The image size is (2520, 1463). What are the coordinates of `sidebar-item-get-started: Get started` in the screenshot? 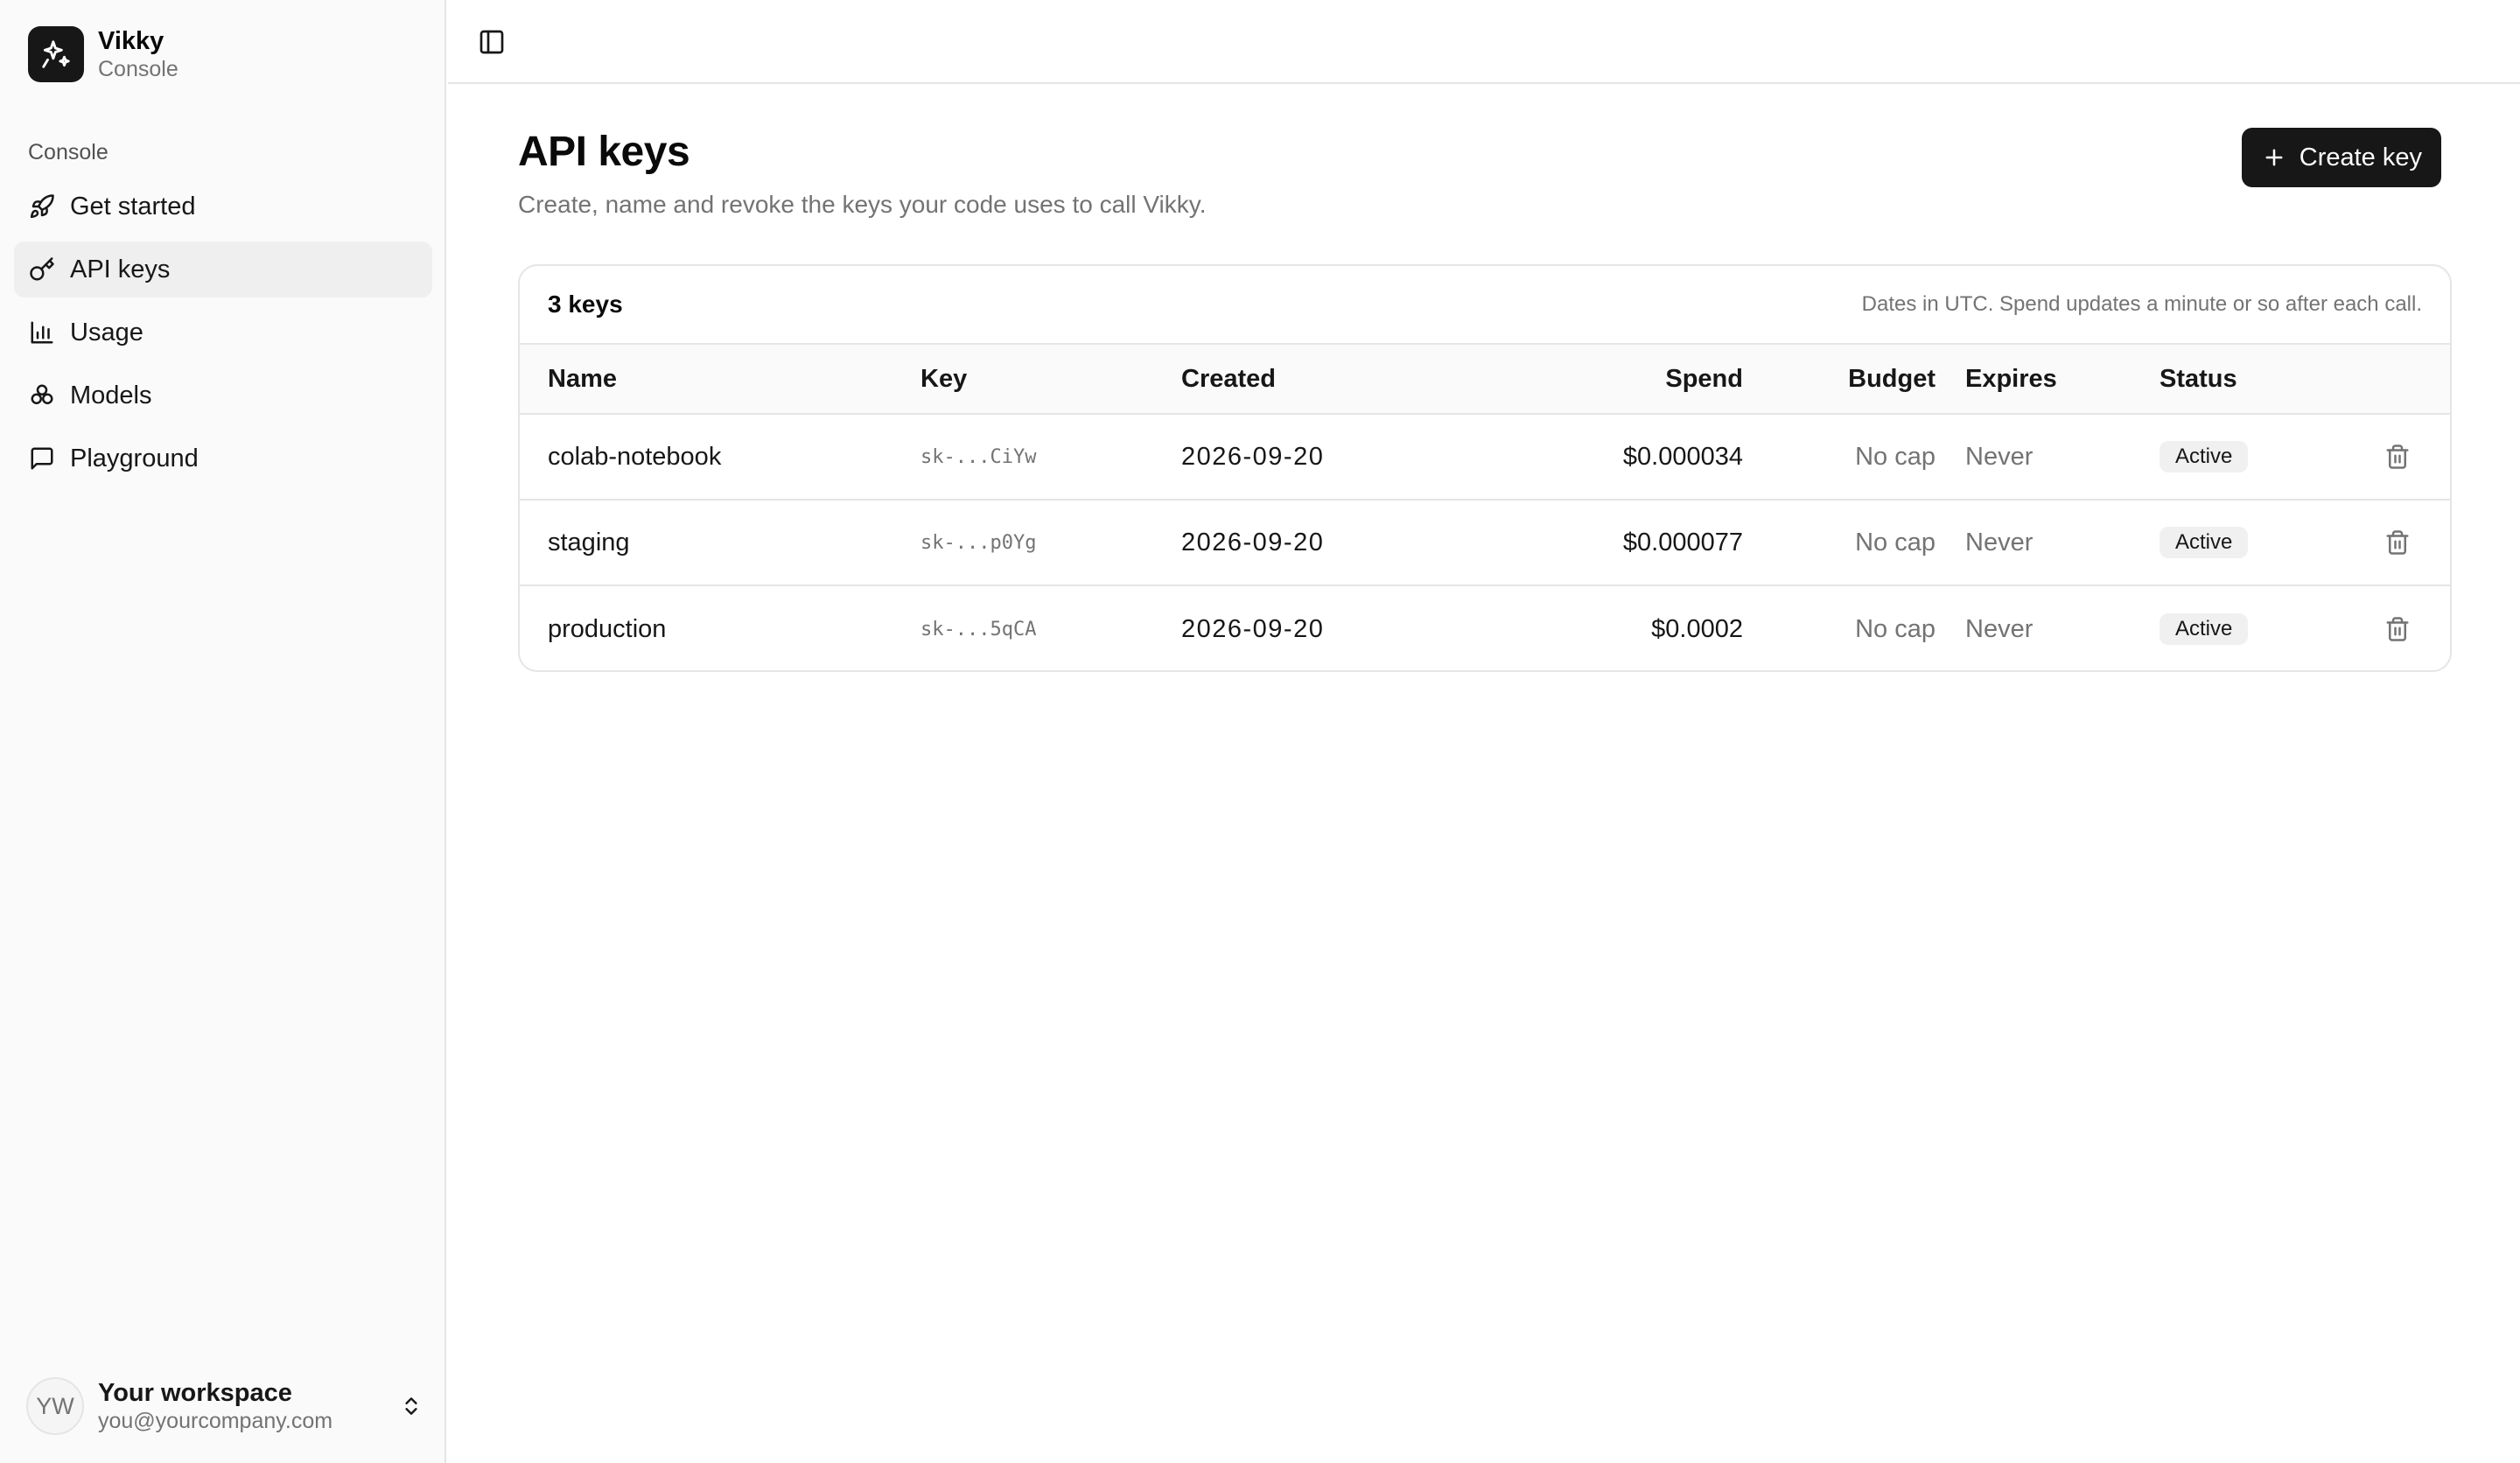 It's located at (223, 206).